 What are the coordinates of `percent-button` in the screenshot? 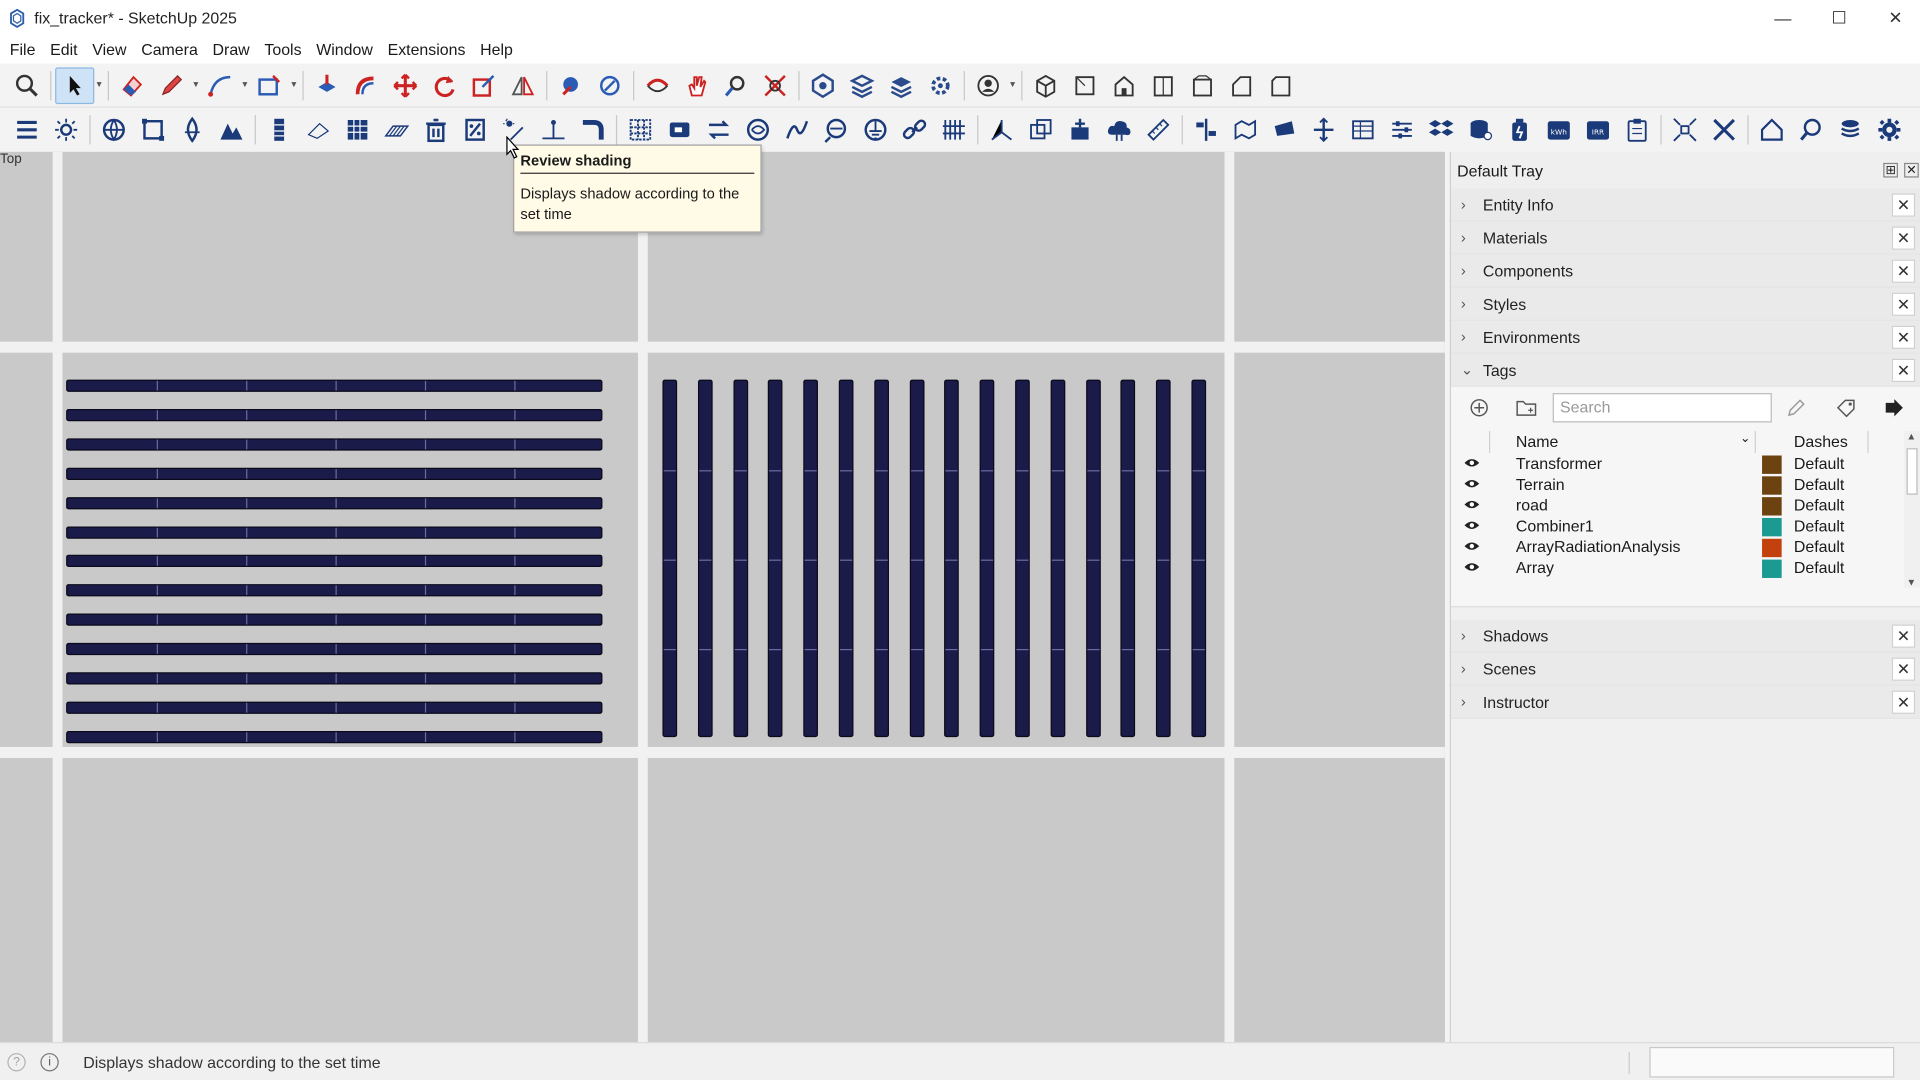 It's located at (475, 129).